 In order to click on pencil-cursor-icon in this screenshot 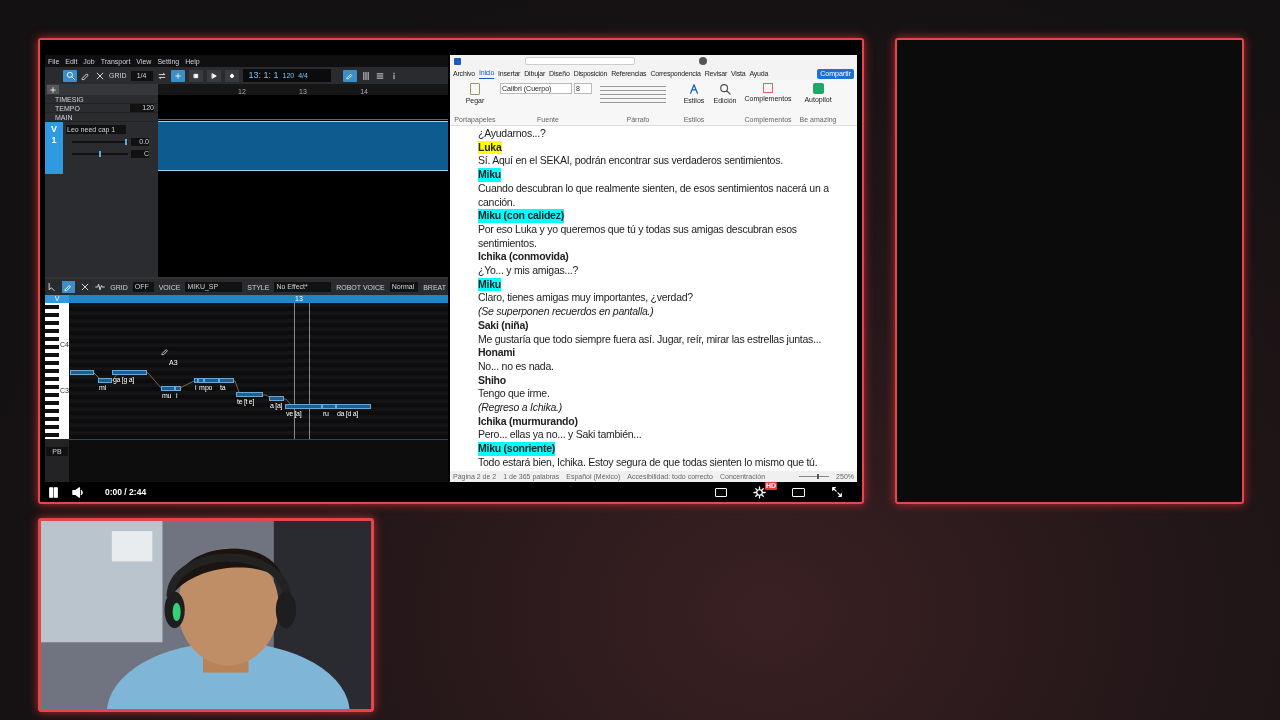, I will do `click(165, 351)`.